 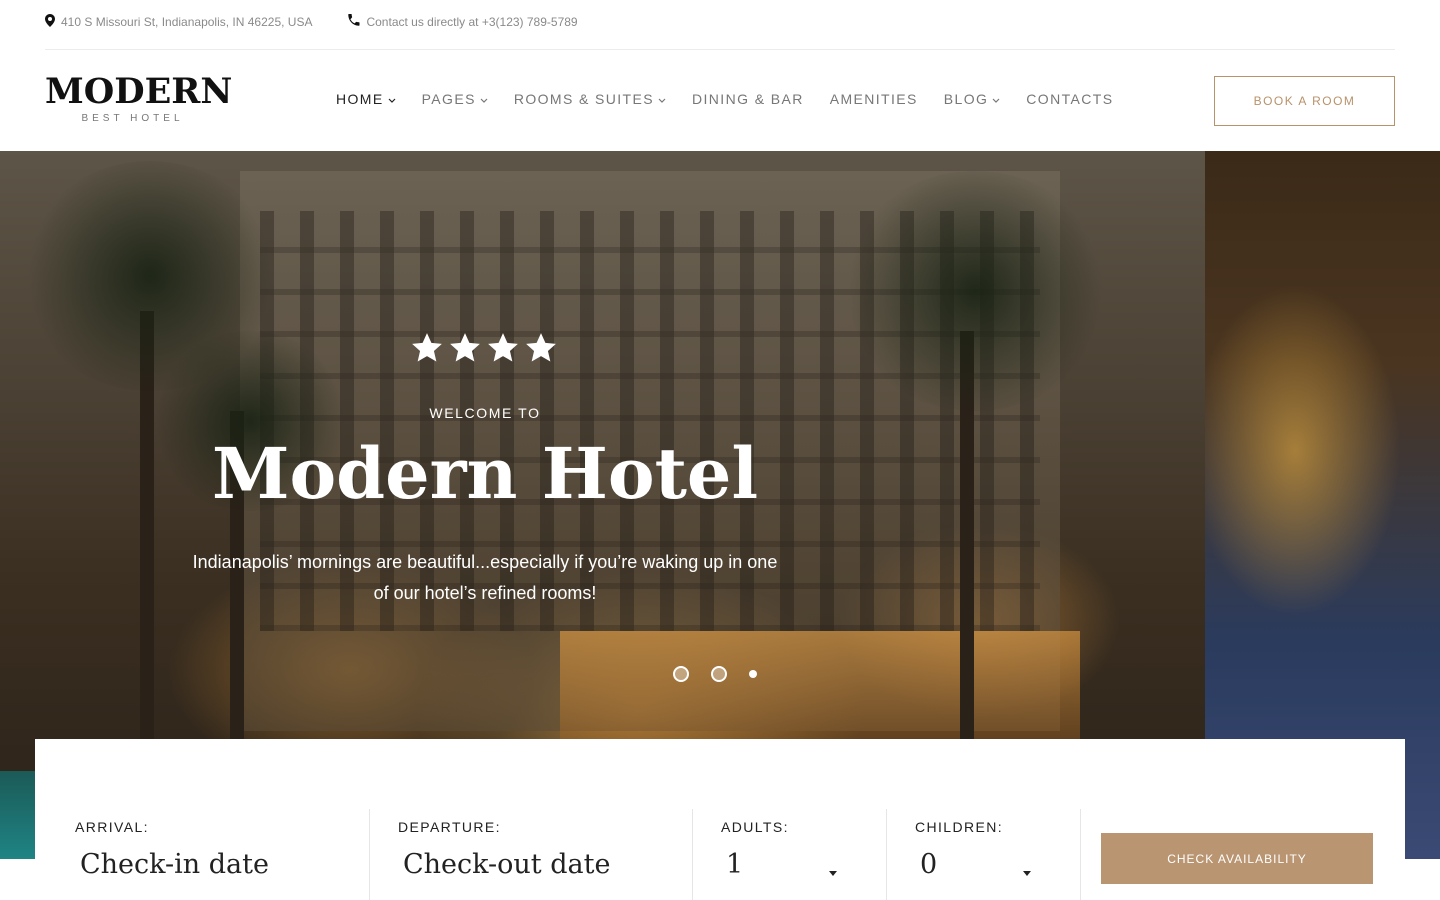 I want to click on nav-item-home: HOME, so click(x=366, y=99).